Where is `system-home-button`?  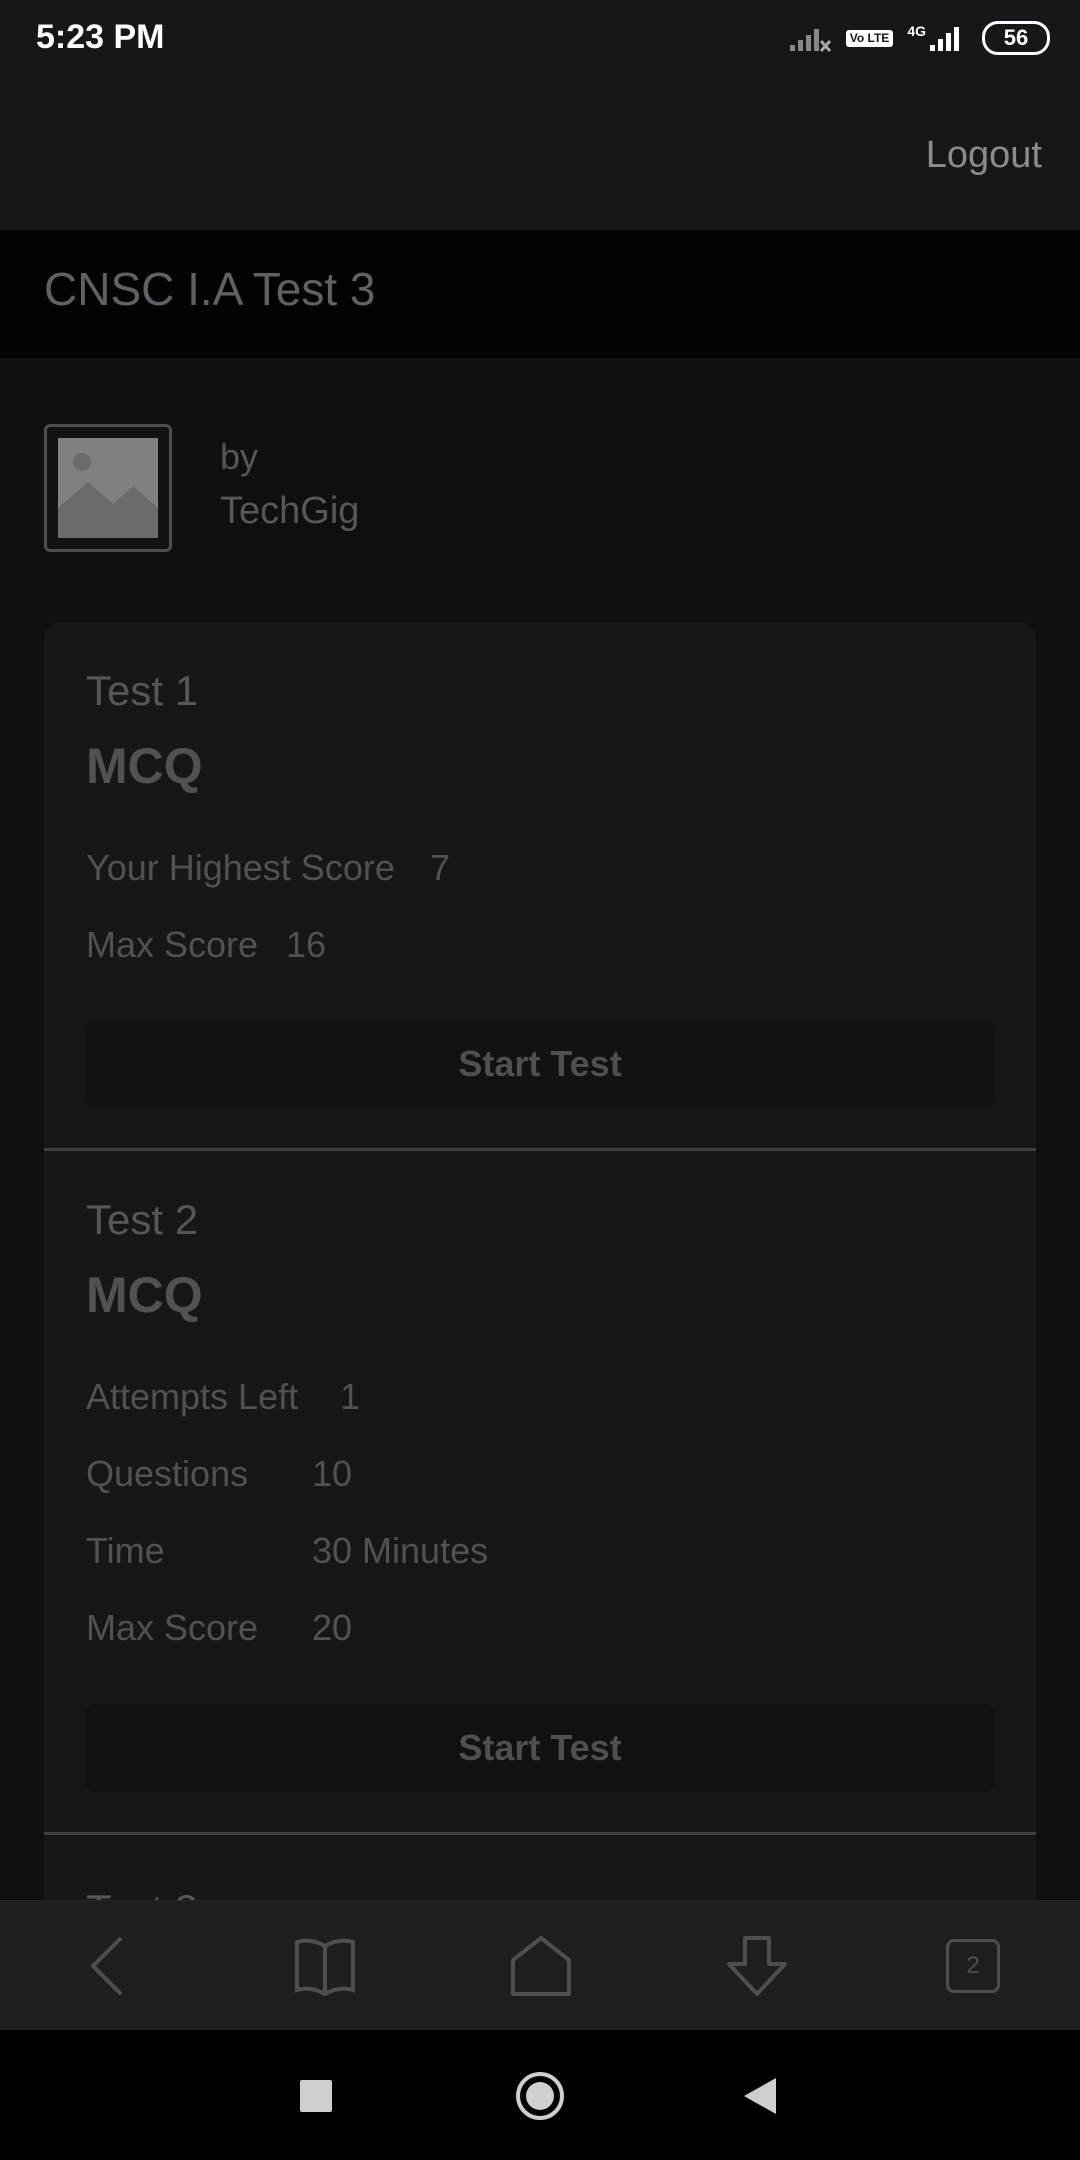 system-home-button is located at coordinates (540, 2096).